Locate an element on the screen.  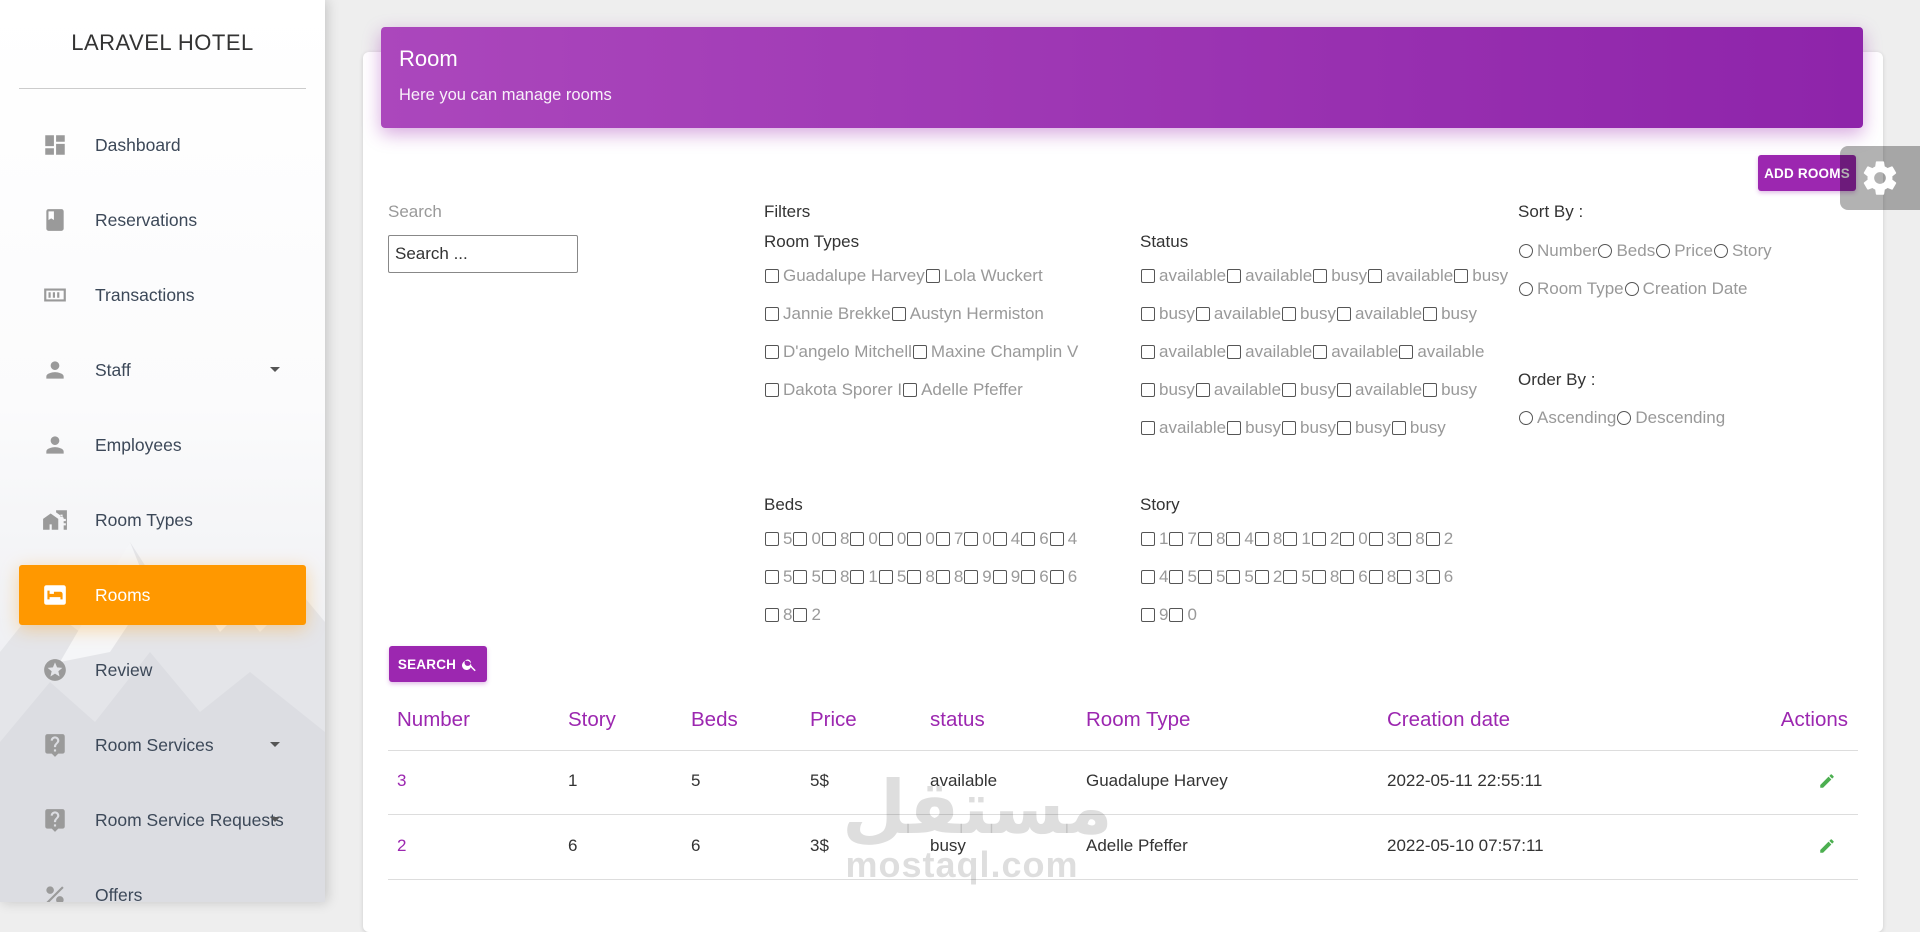
sidebar-item-staff: Staff is located at coordinates (162, 370).